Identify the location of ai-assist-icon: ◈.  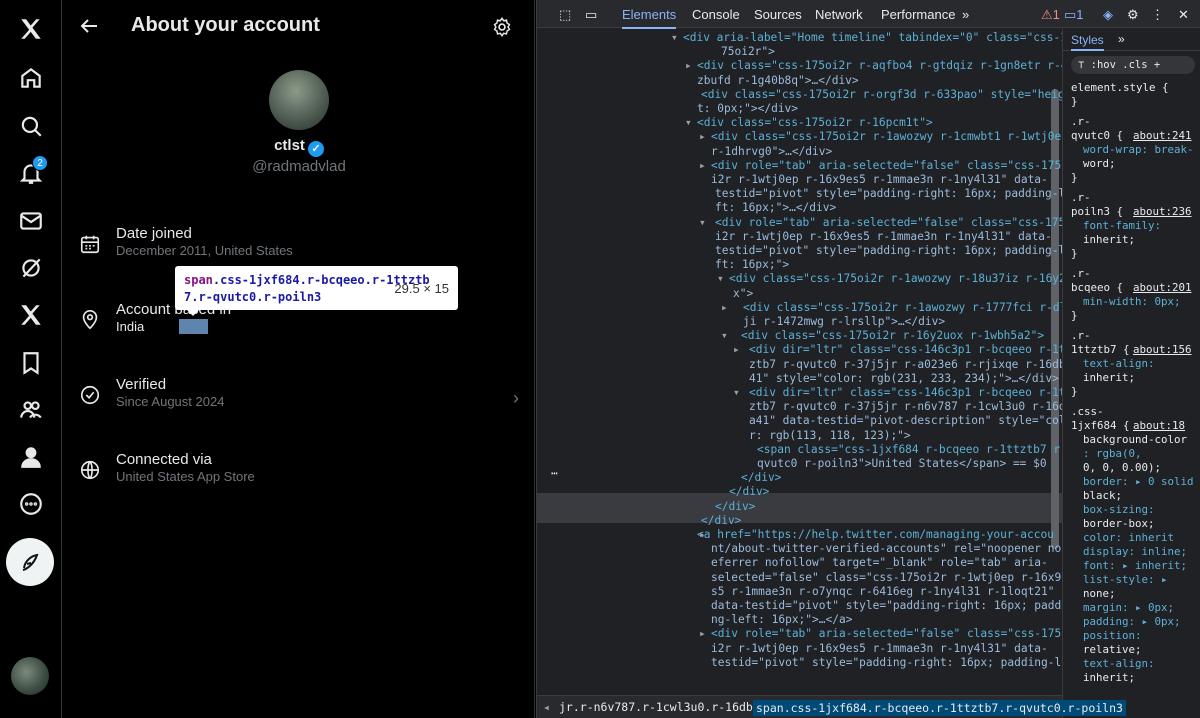
(1108, 15).